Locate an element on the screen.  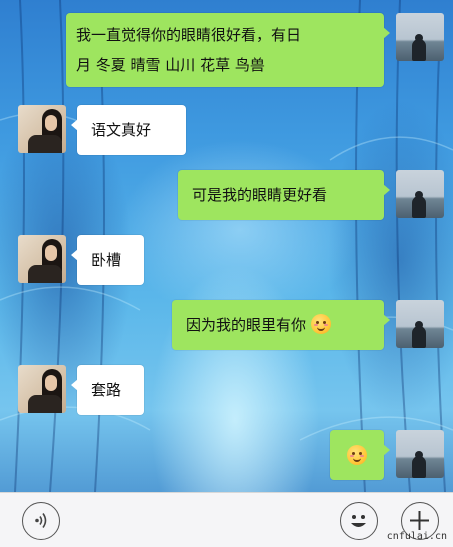
chat-input-bar is located at coordinates (226, 519).